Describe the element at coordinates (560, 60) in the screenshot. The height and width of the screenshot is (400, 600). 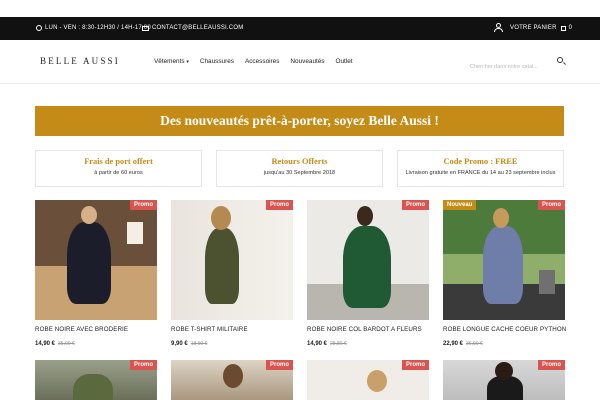
I see `search-icon` at that location.